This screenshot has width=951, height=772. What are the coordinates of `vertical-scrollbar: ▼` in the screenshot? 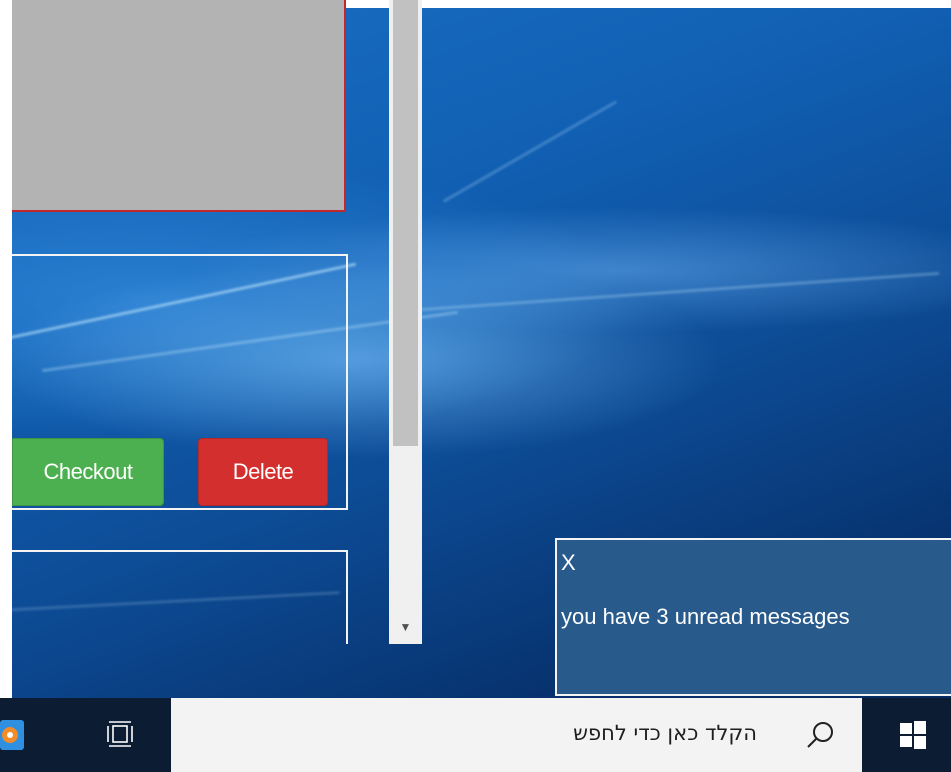 It's located at (405, 322).